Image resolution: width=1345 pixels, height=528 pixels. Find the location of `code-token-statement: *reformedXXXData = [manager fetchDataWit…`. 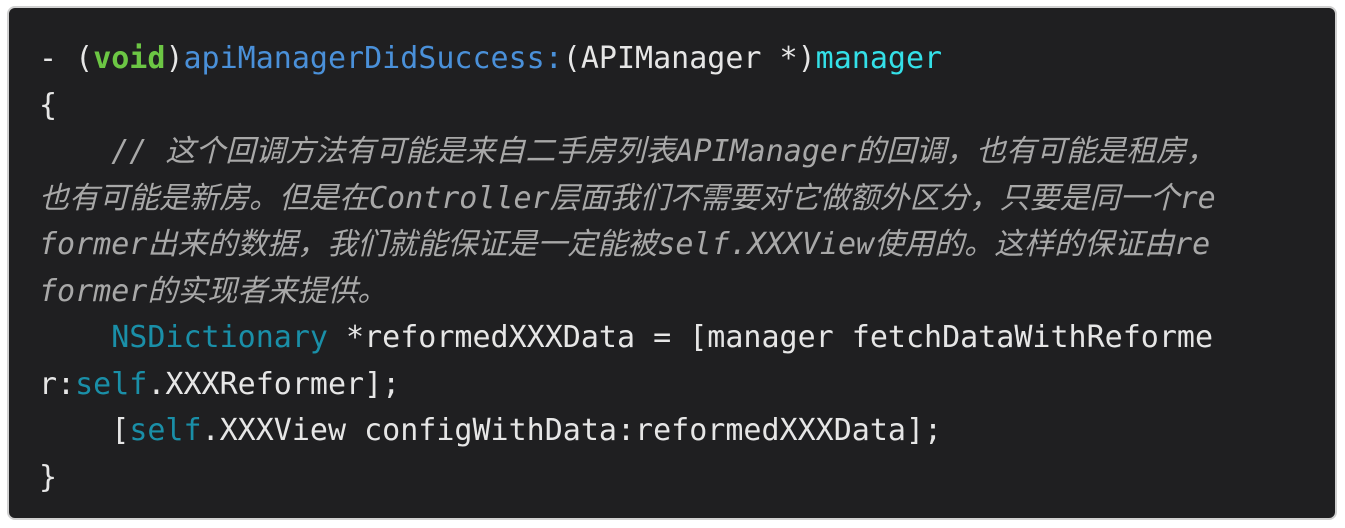

code-token-statement: *reformedXXXData = [manager fetchDataWit… is located at coordinates (771, 337).